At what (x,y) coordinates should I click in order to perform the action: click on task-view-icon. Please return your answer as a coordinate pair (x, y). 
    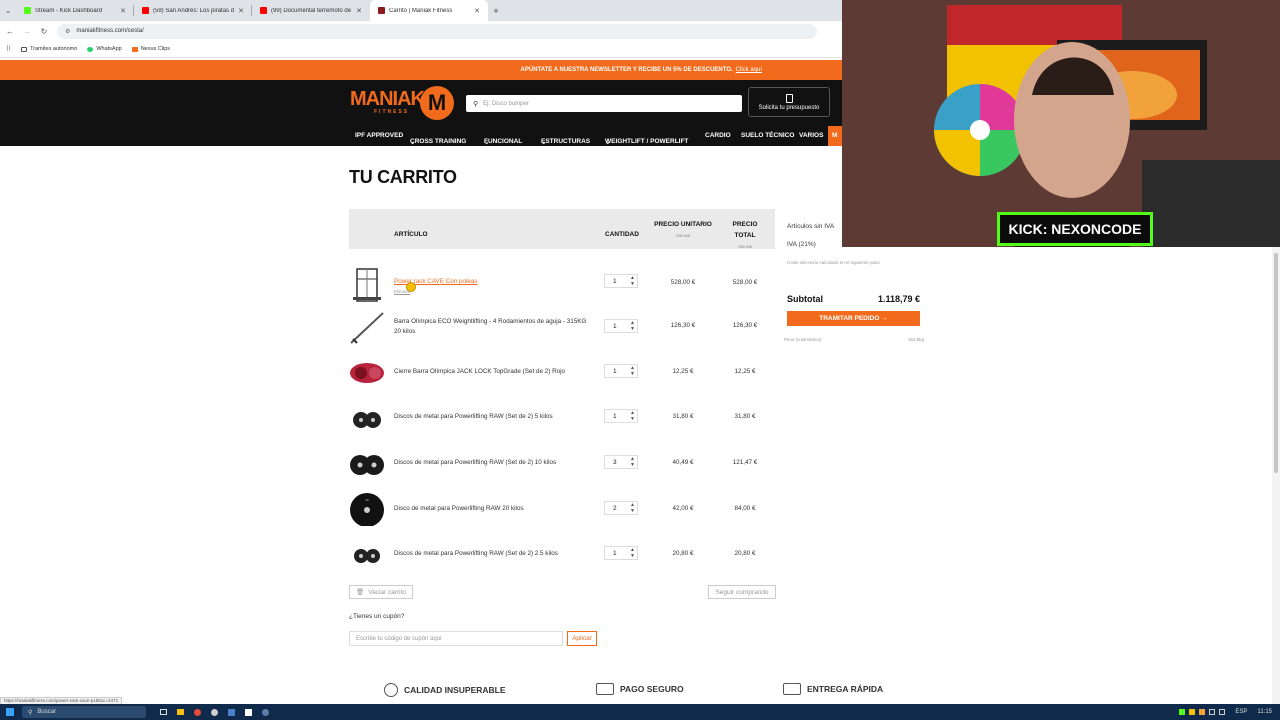
    Looking at the image, I should click on (163, 712).